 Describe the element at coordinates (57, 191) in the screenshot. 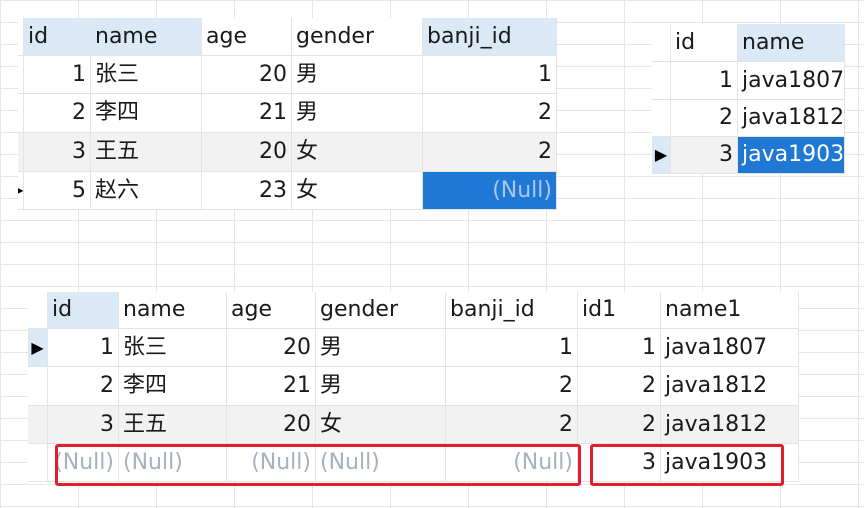

I see `cell-id: 5` at that location.